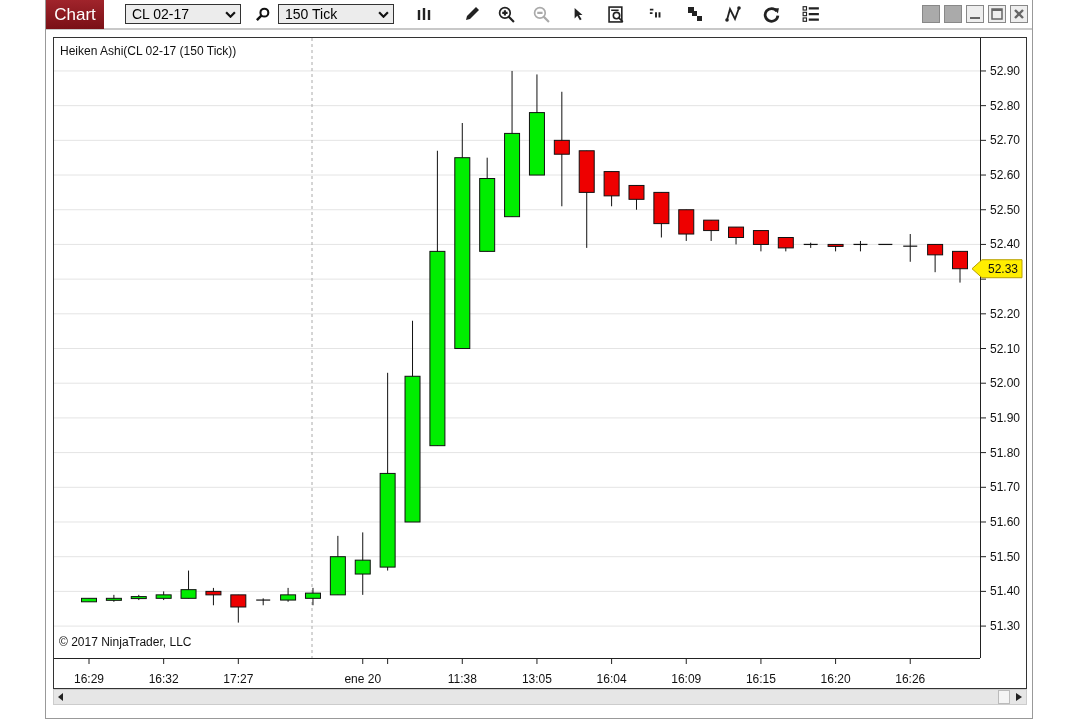 The height and width of the screenshot is (720, 1080). What do you see at coordinates (1003, 268) in the screenshot?
I see `price-marker-label: 52.33` at bounding box center [1003, 268].